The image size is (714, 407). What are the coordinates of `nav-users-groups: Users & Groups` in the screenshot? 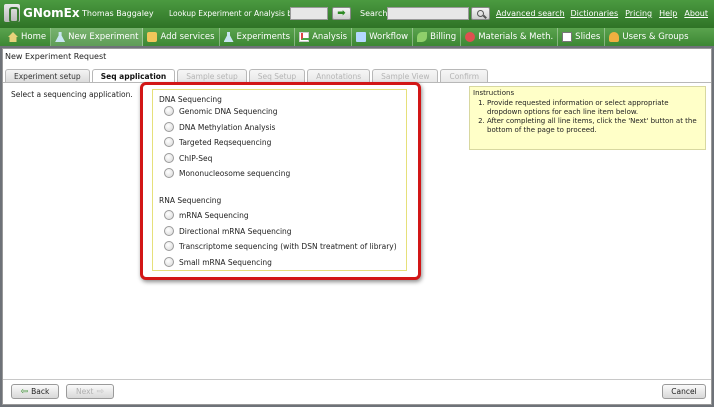 It's located at (648, 37).